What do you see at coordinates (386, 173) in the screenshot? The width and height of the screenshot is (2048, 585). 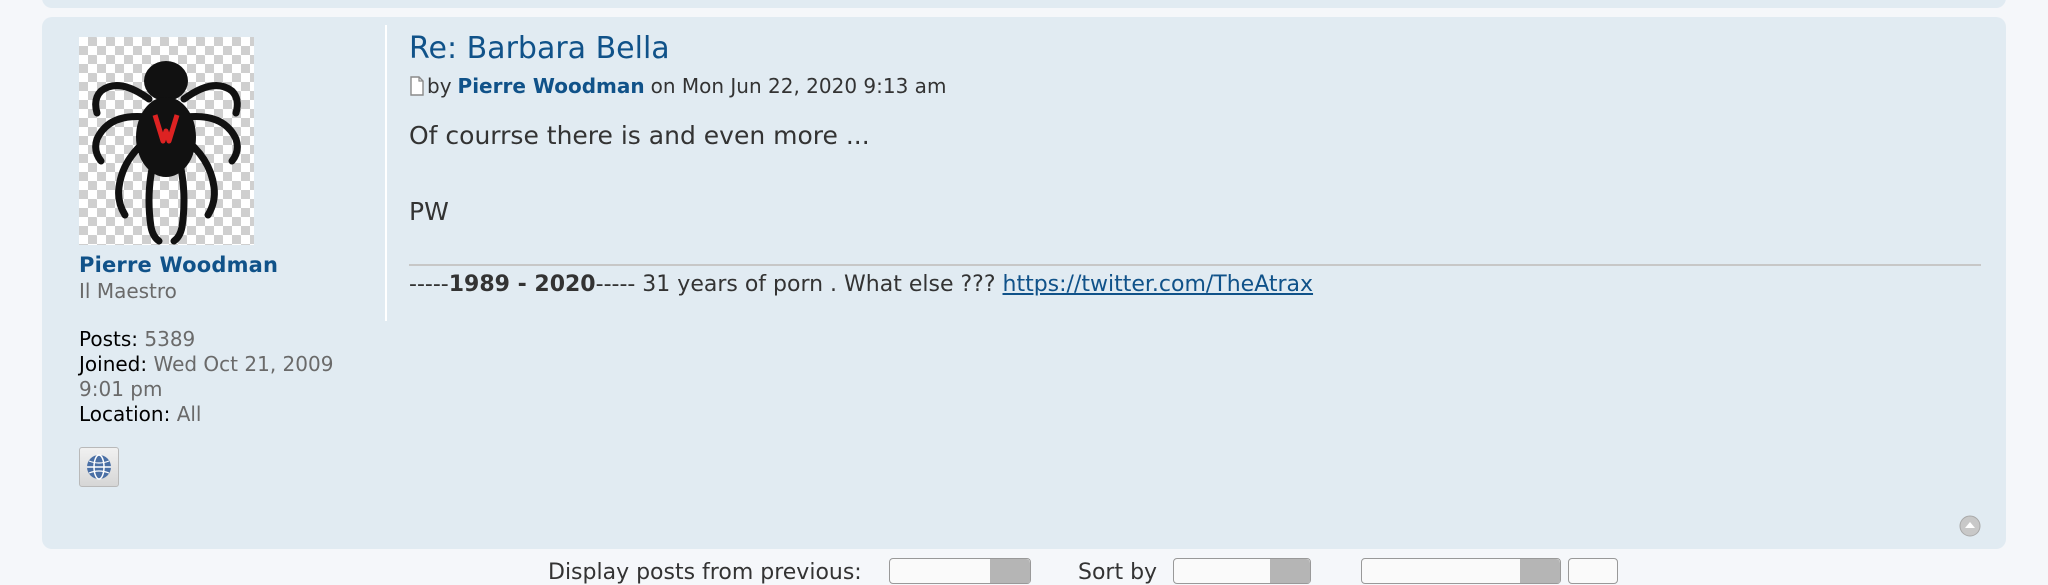 I see `profile-divider` at bounding box center [386, 173].